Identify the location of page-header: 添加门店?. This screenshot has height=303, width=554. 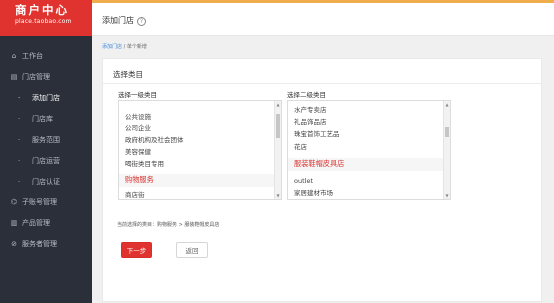
(323, 19).